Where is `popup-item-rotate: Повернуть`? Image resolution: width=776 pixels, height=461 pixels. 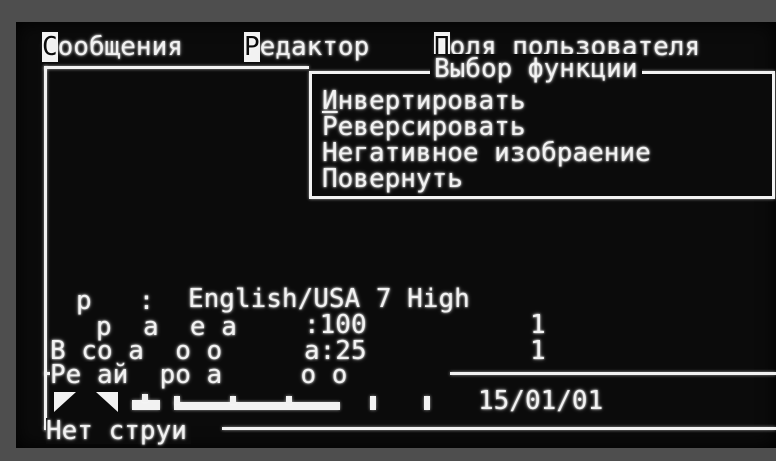
popup-item-rotate: Повернуть is located at coordinates (392, 179).